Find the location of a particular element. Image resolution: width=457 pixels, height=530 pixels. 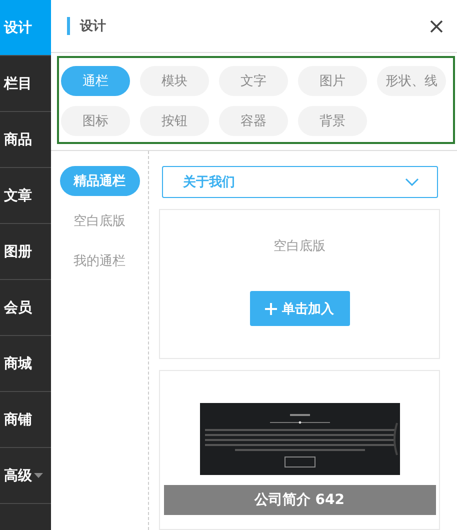

sidebar-item: 文章 is located at coordinates (25, 196).